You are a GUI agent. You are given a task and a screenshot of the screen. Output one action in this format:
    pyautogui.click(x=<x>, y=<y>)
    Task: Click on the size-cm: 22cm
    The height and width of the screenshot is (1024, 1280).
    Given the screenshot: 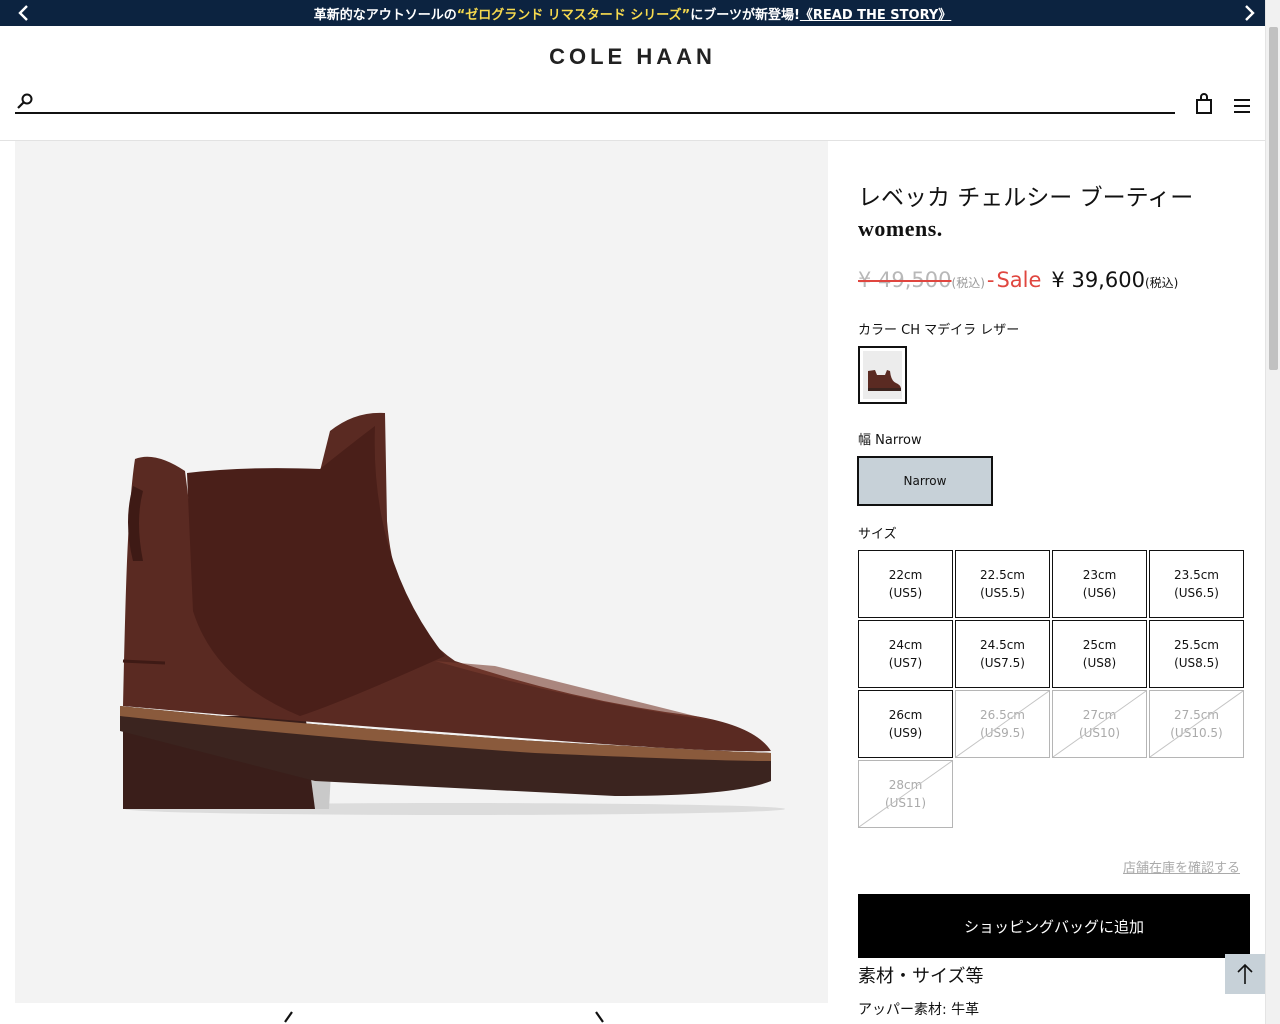 What is the action you would take?
    pyautogui.click(x=905, y=575)
    